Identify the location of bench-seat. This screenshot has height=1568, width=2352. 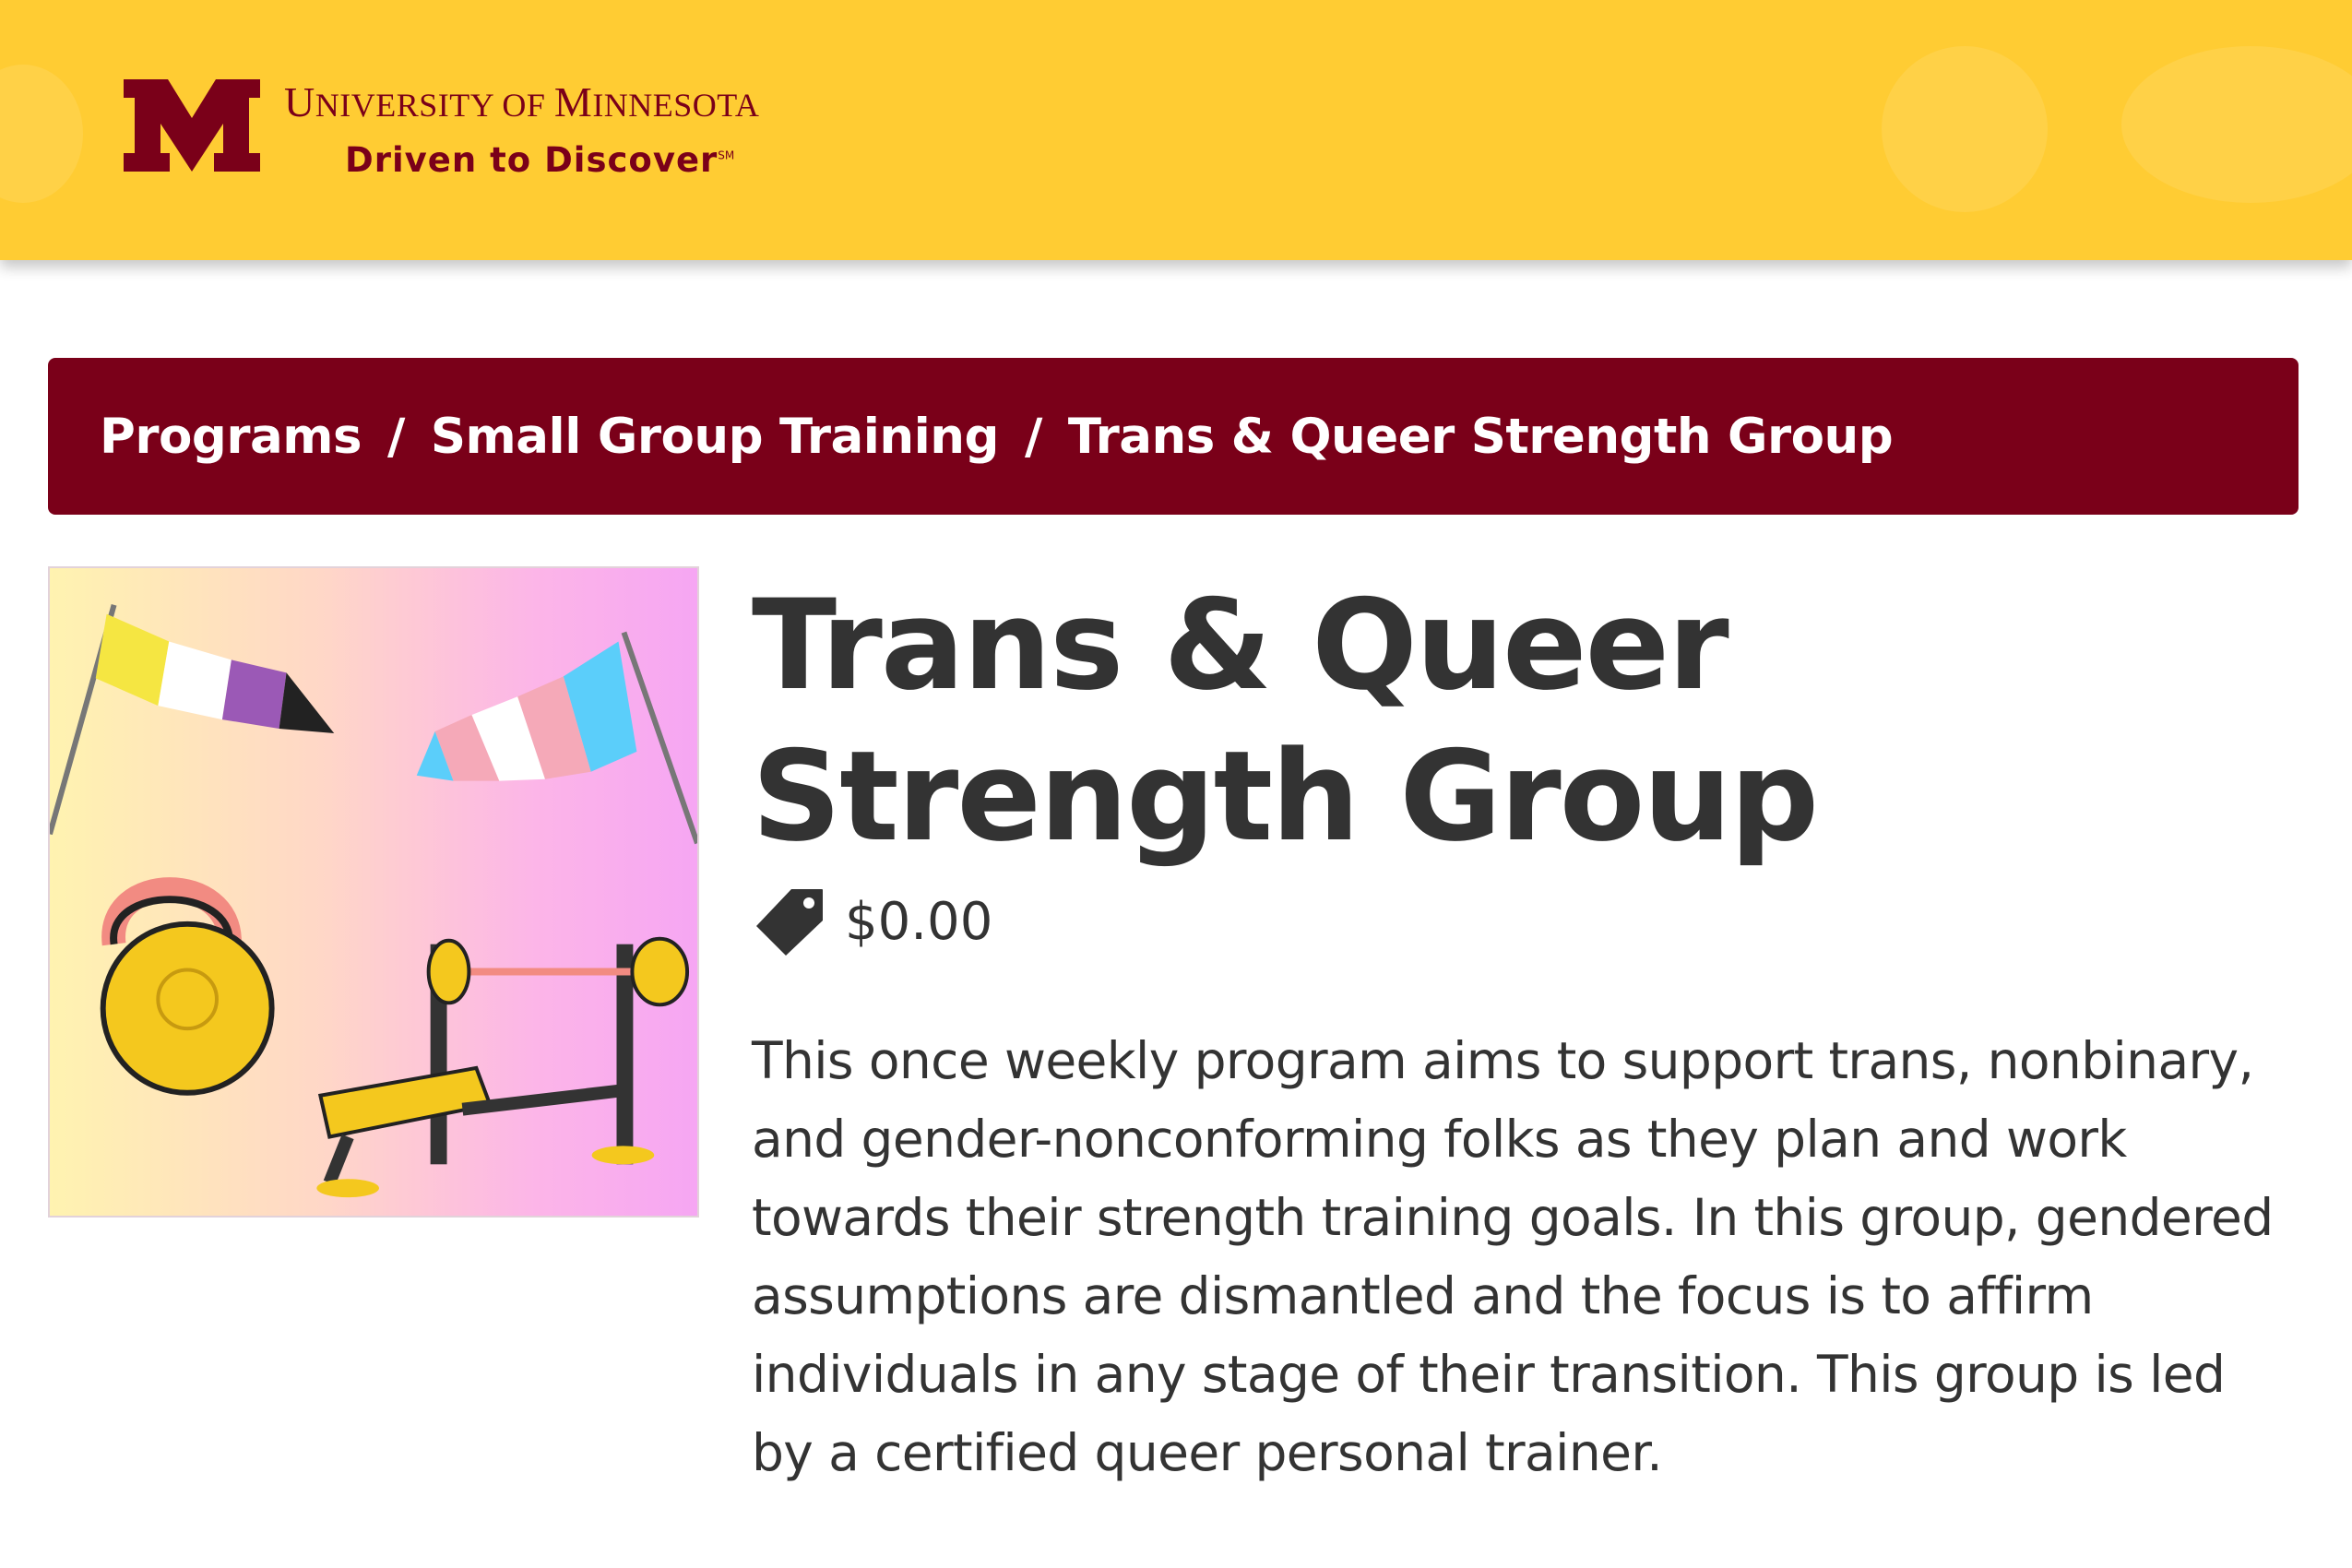
(405, 1102).